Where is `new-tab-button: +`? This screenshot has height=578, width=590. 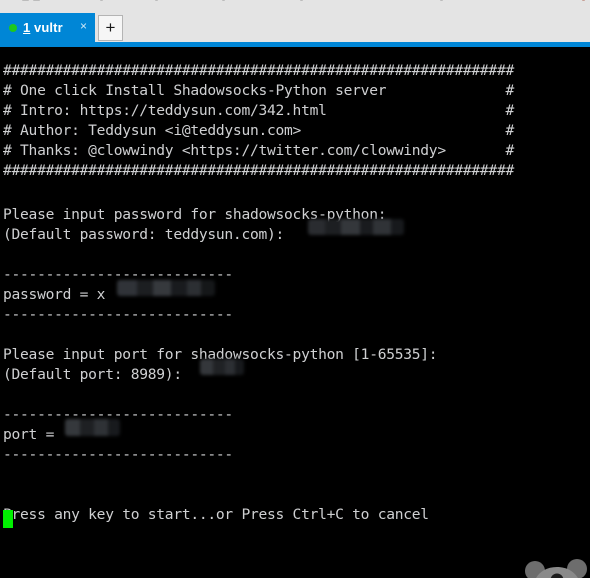 new-tab-button: + is located at coordinates (110, 28).